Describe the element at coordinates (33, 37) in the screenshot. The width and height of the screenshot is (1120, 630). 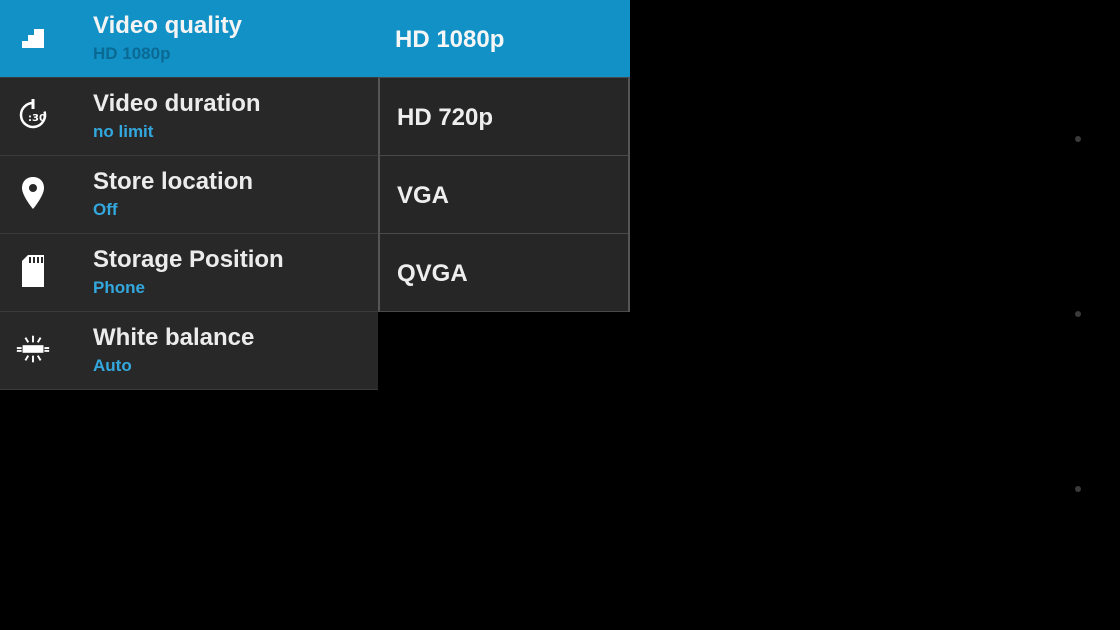
I see `video-quality-icon` at that location.